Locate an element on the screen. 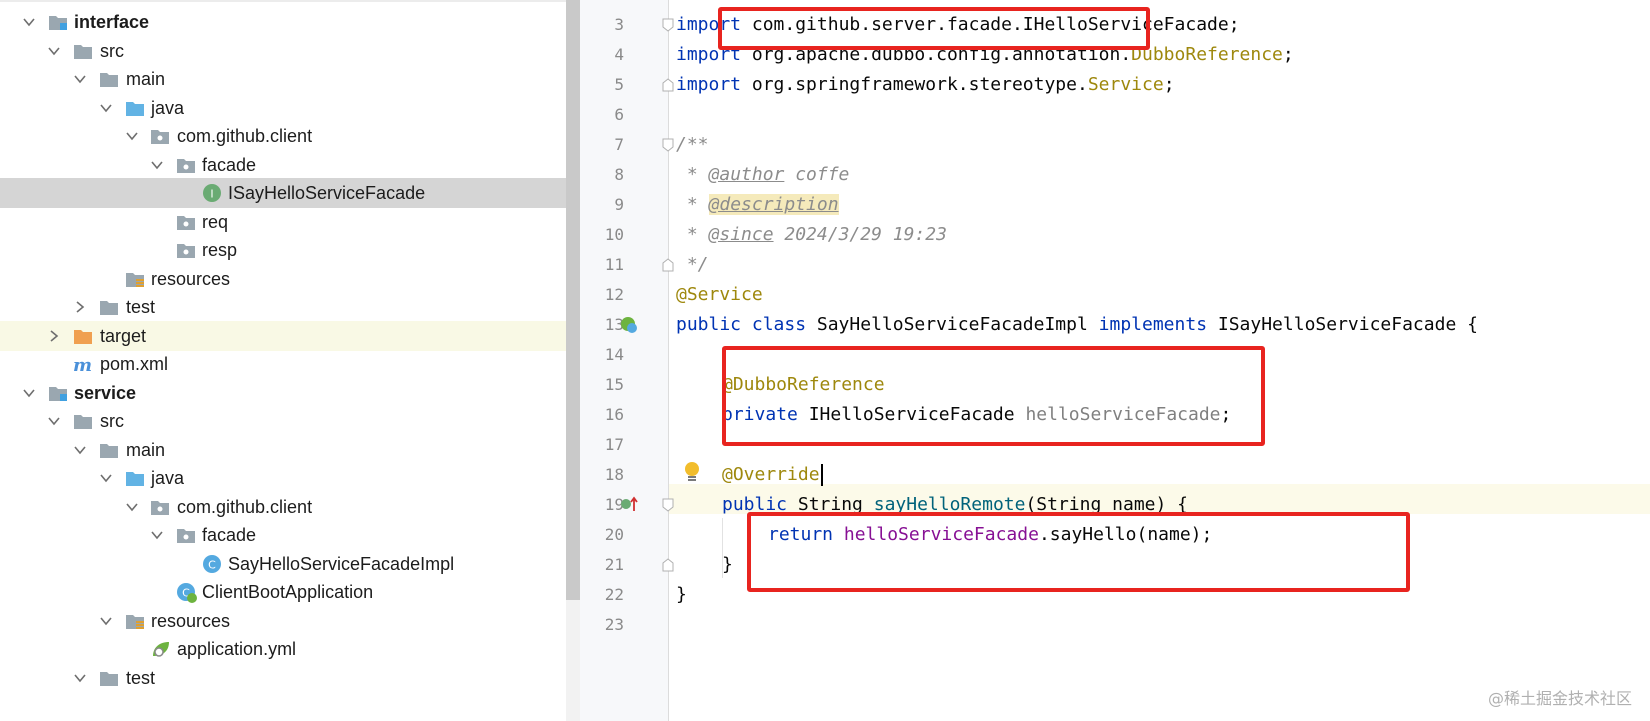 The image size is (1650, 721). package-icon is located at coordinates (160, 136).